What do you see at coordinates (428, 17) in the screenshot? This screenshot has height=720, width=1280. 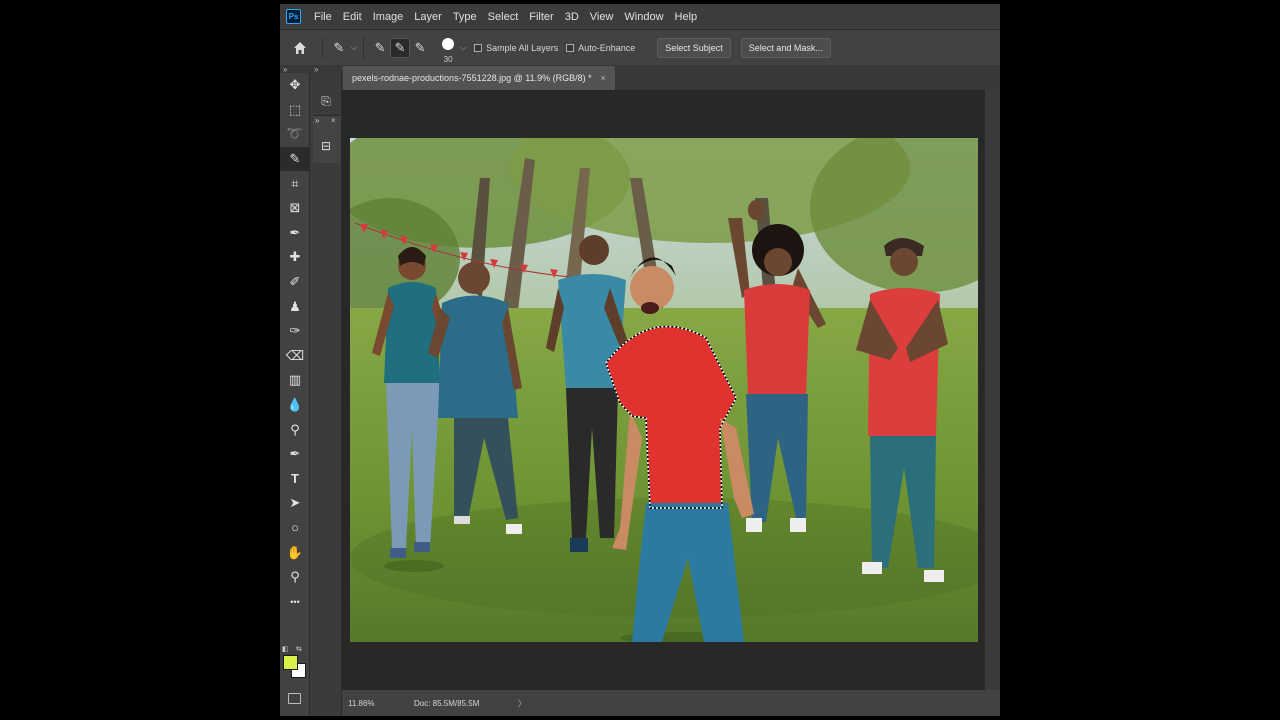 I see `menu-layer: Layer` at bounding box center [428, 17].